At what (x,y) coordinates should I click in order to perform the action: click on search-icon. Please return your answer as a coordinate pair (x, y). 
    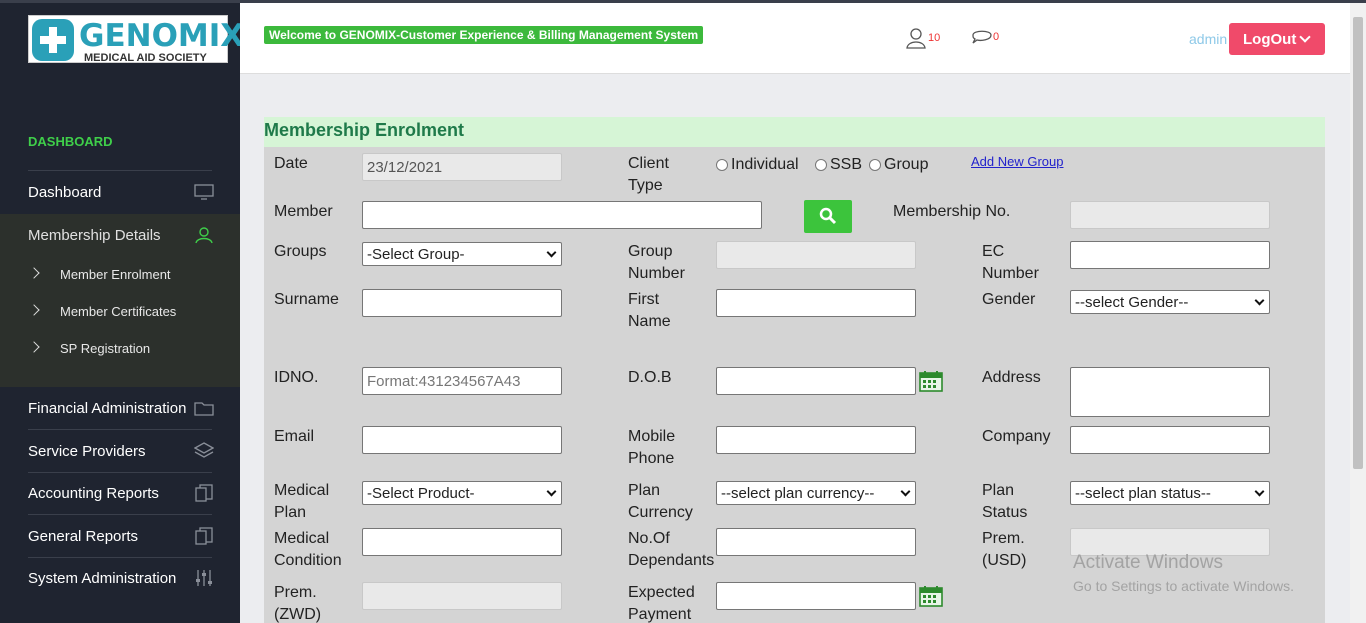
    Looking at the image, I should click on (828, 216).